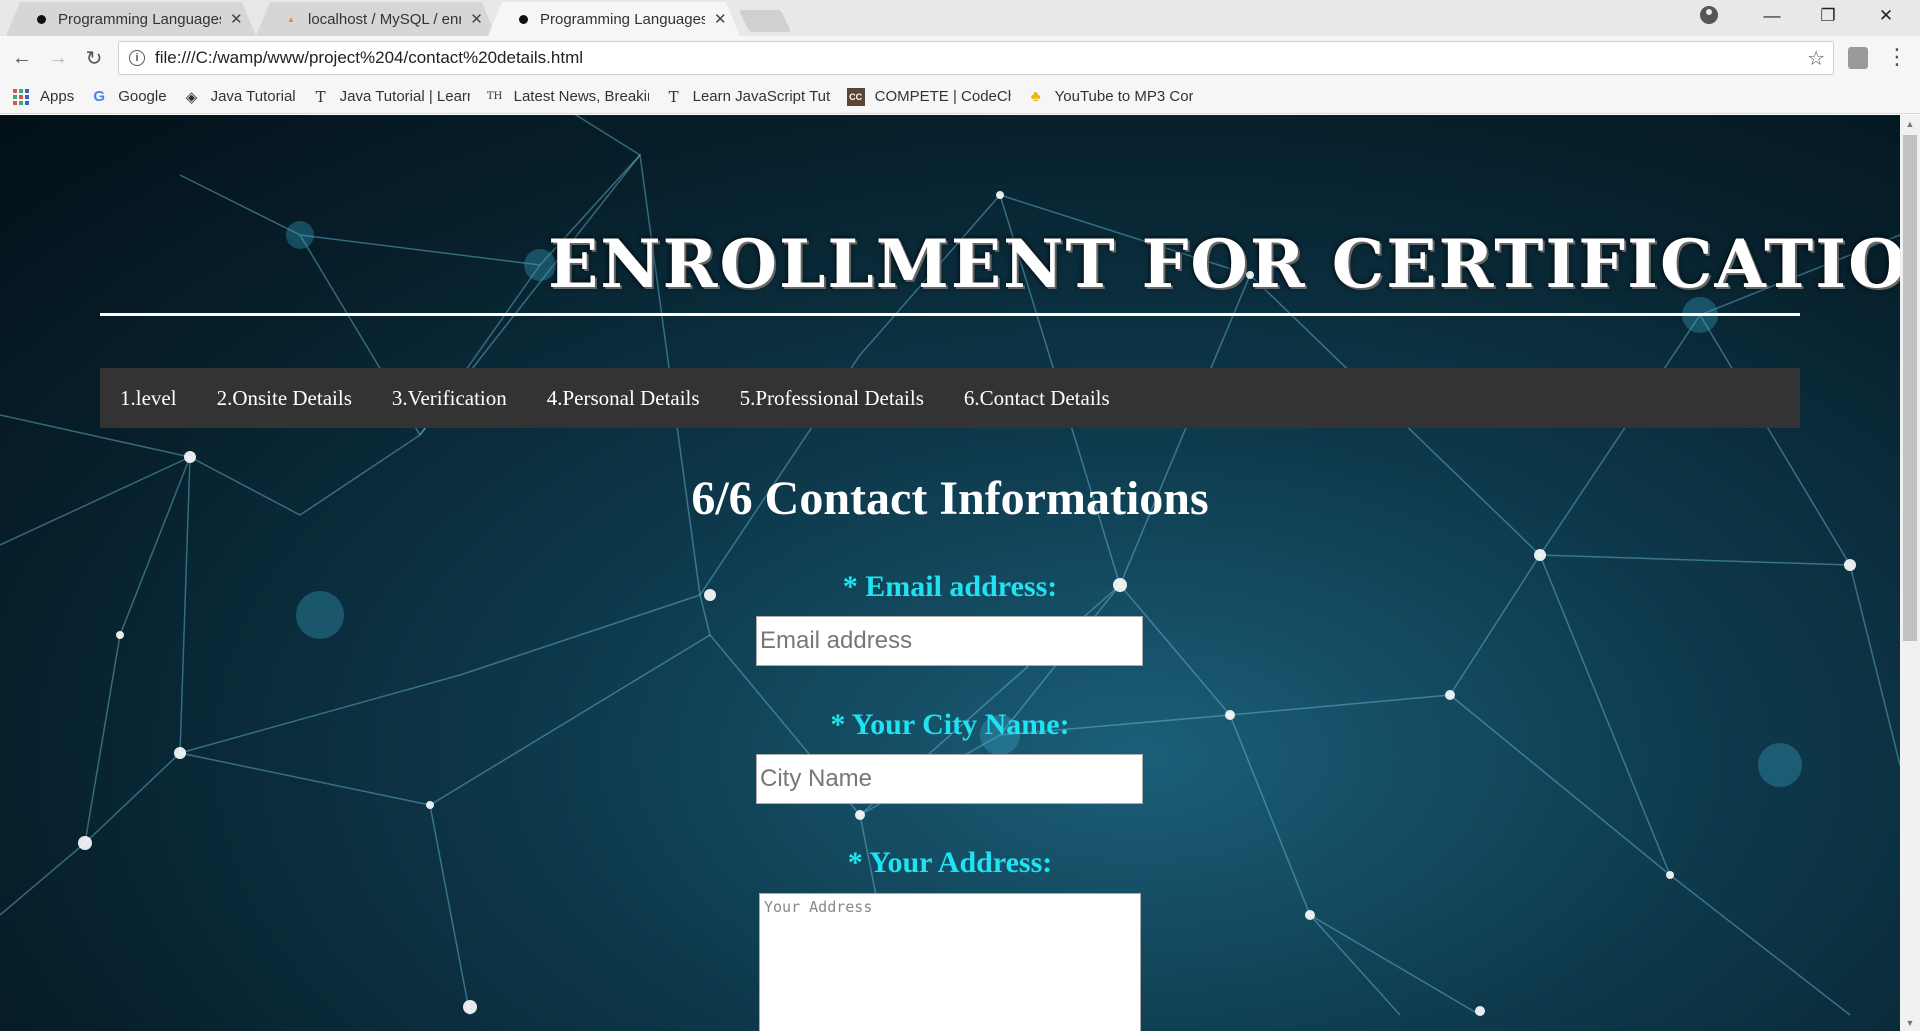  What do you see at coordinates (148, 398) in the screenshot?
I see `nav-link-level: 1.level` at bounding box center [148, 398].